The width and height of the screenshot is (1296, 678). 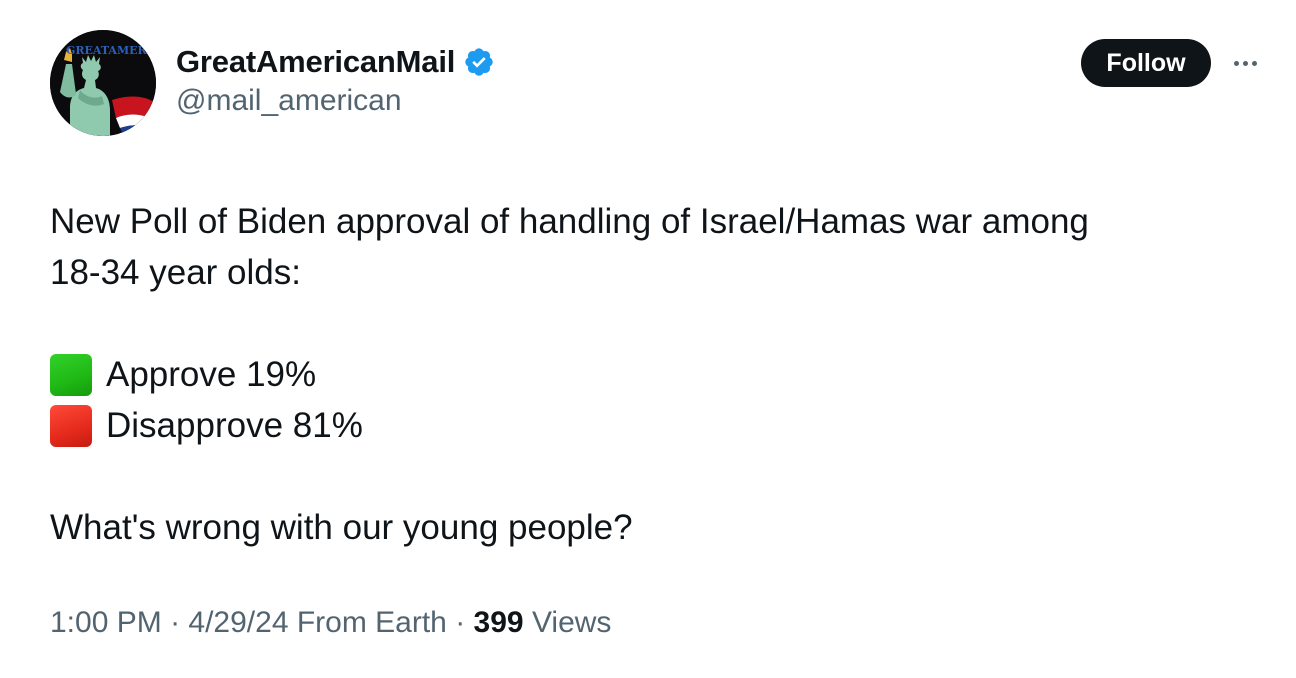 What do you see at coordinates (567, 622) in the screenshot?
I see `views-label: Views` at bounding box center [567, 622].